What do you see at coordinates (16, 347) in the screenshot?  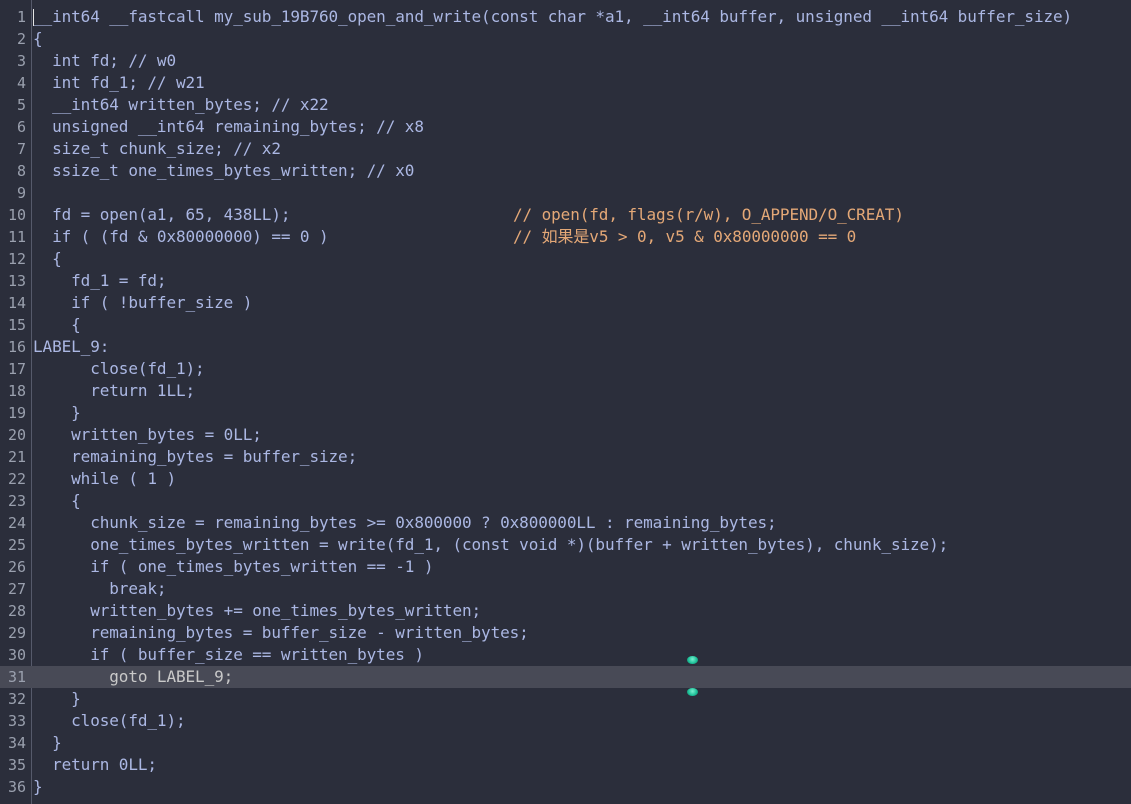 I see `line-number: 16` at bounding box center [16, 347].